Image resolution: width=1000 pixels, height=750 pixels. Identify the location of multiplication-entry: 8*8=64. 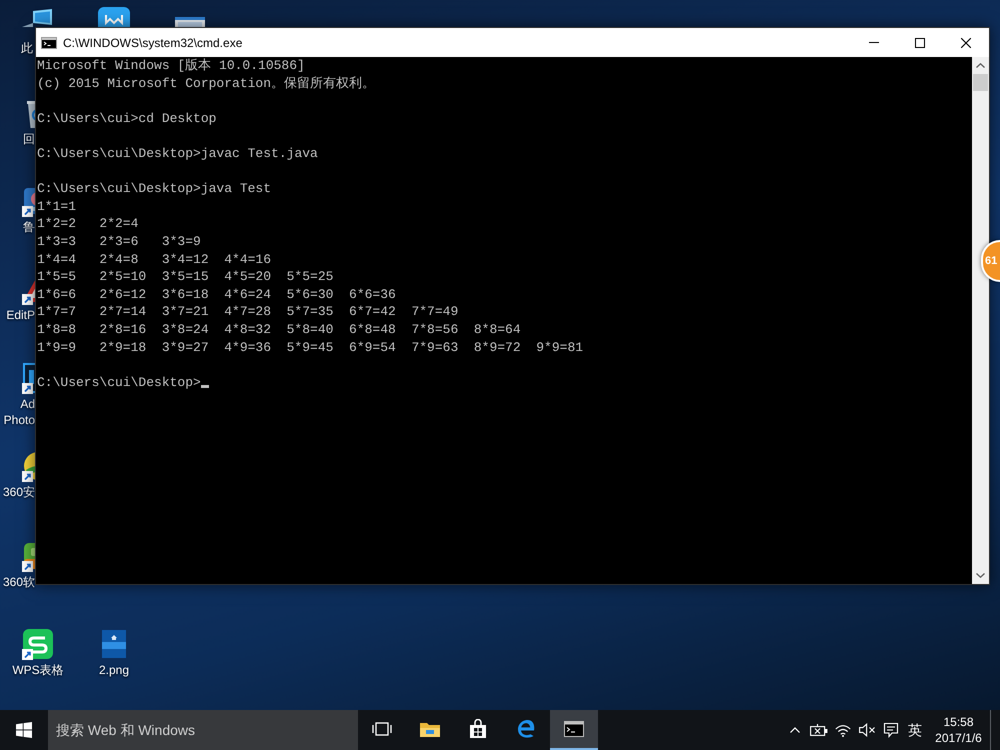
(497, 329).